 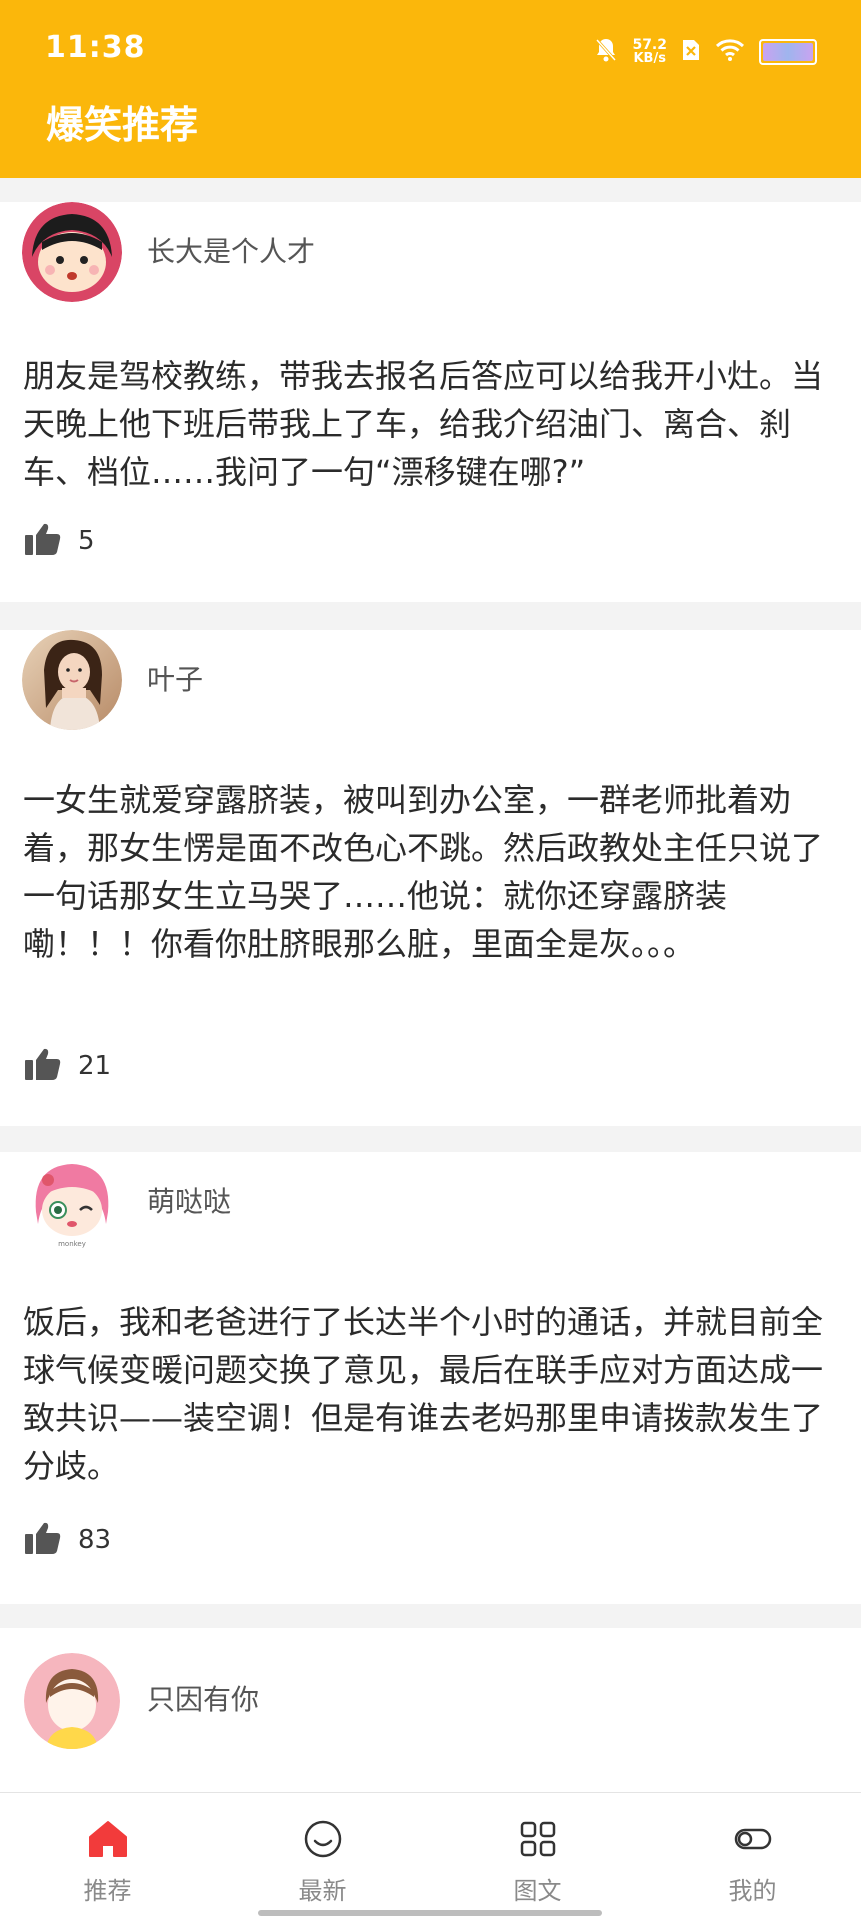 What do you see at coordinates (175, 680) in the screenshot?
I see `username: 叶子` at bounding box center [175, 680].